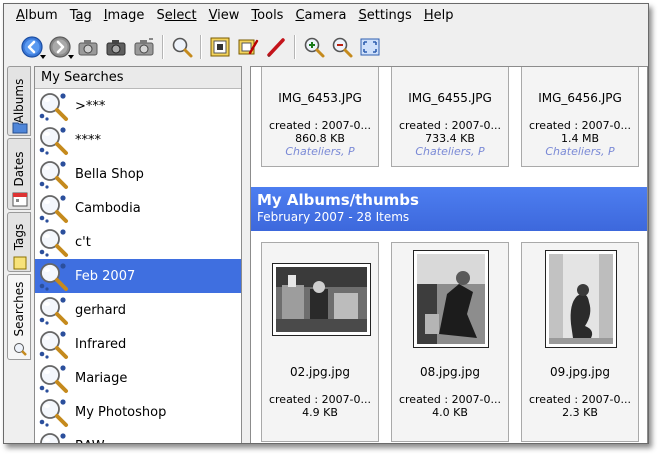 This screenshot has width=660, height=457. What do you see at coordinates (32, 47) in the screenshot?
I see `back-button` at bounding box center [32, 47].